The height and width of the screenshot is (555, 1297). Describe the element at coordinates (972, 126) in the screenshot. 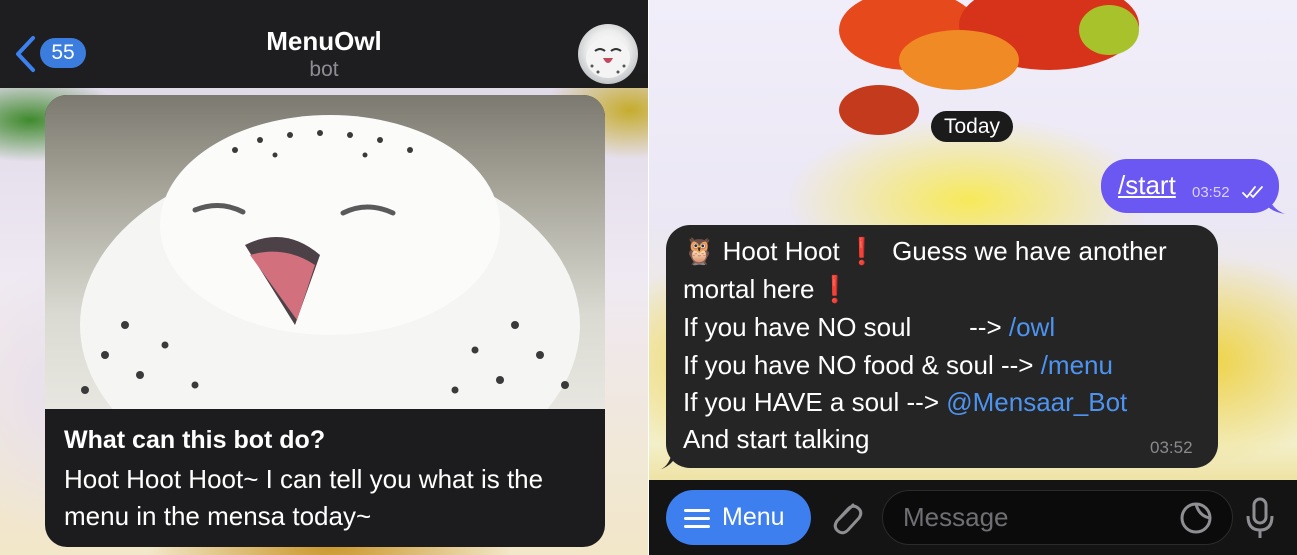

I see `date-separator: Today` at that location.